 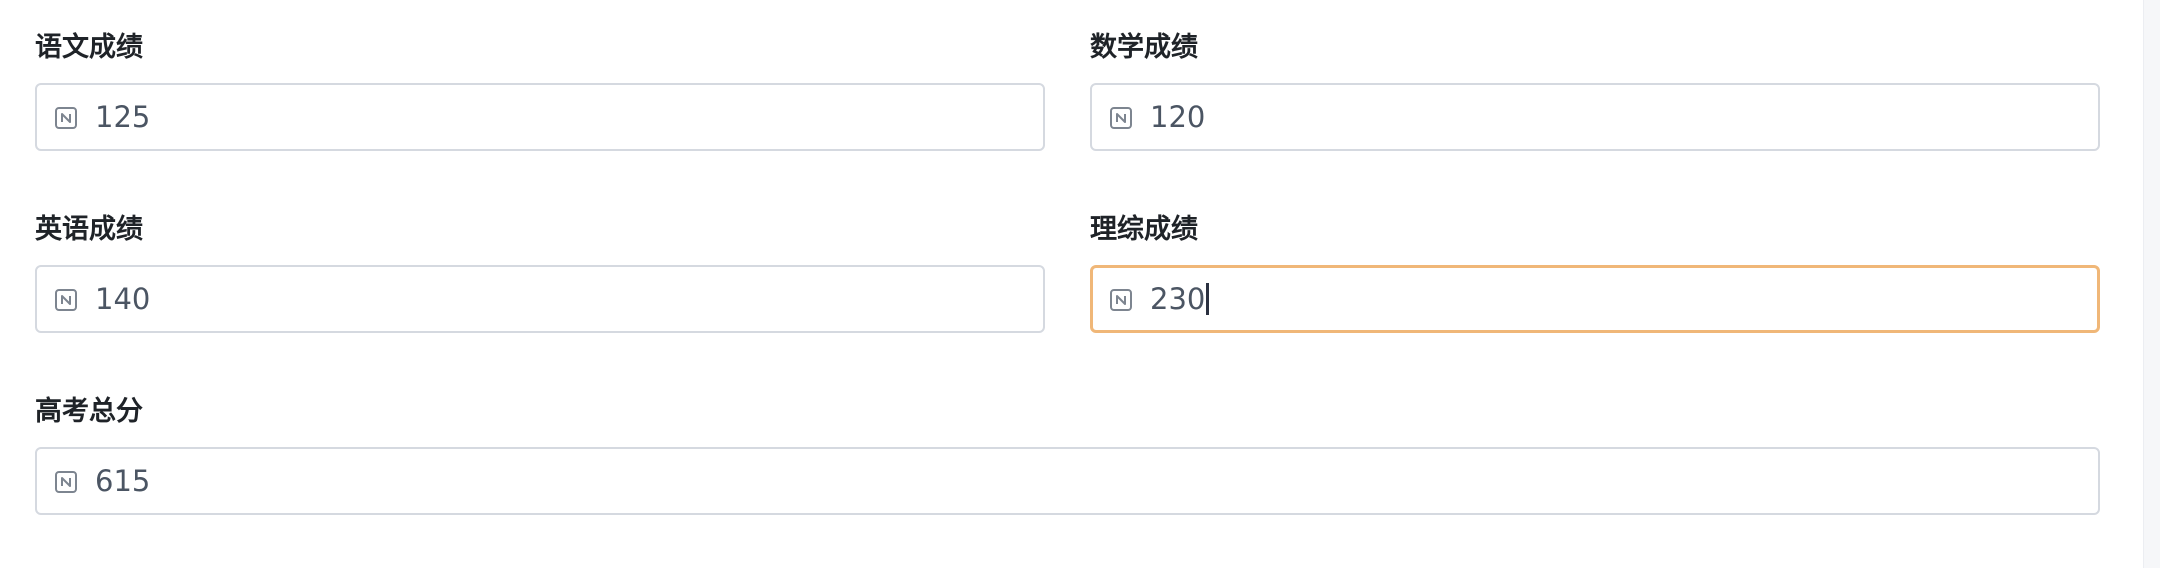 I want to click on math-score-value: 120, so click(x=1178, y=117).